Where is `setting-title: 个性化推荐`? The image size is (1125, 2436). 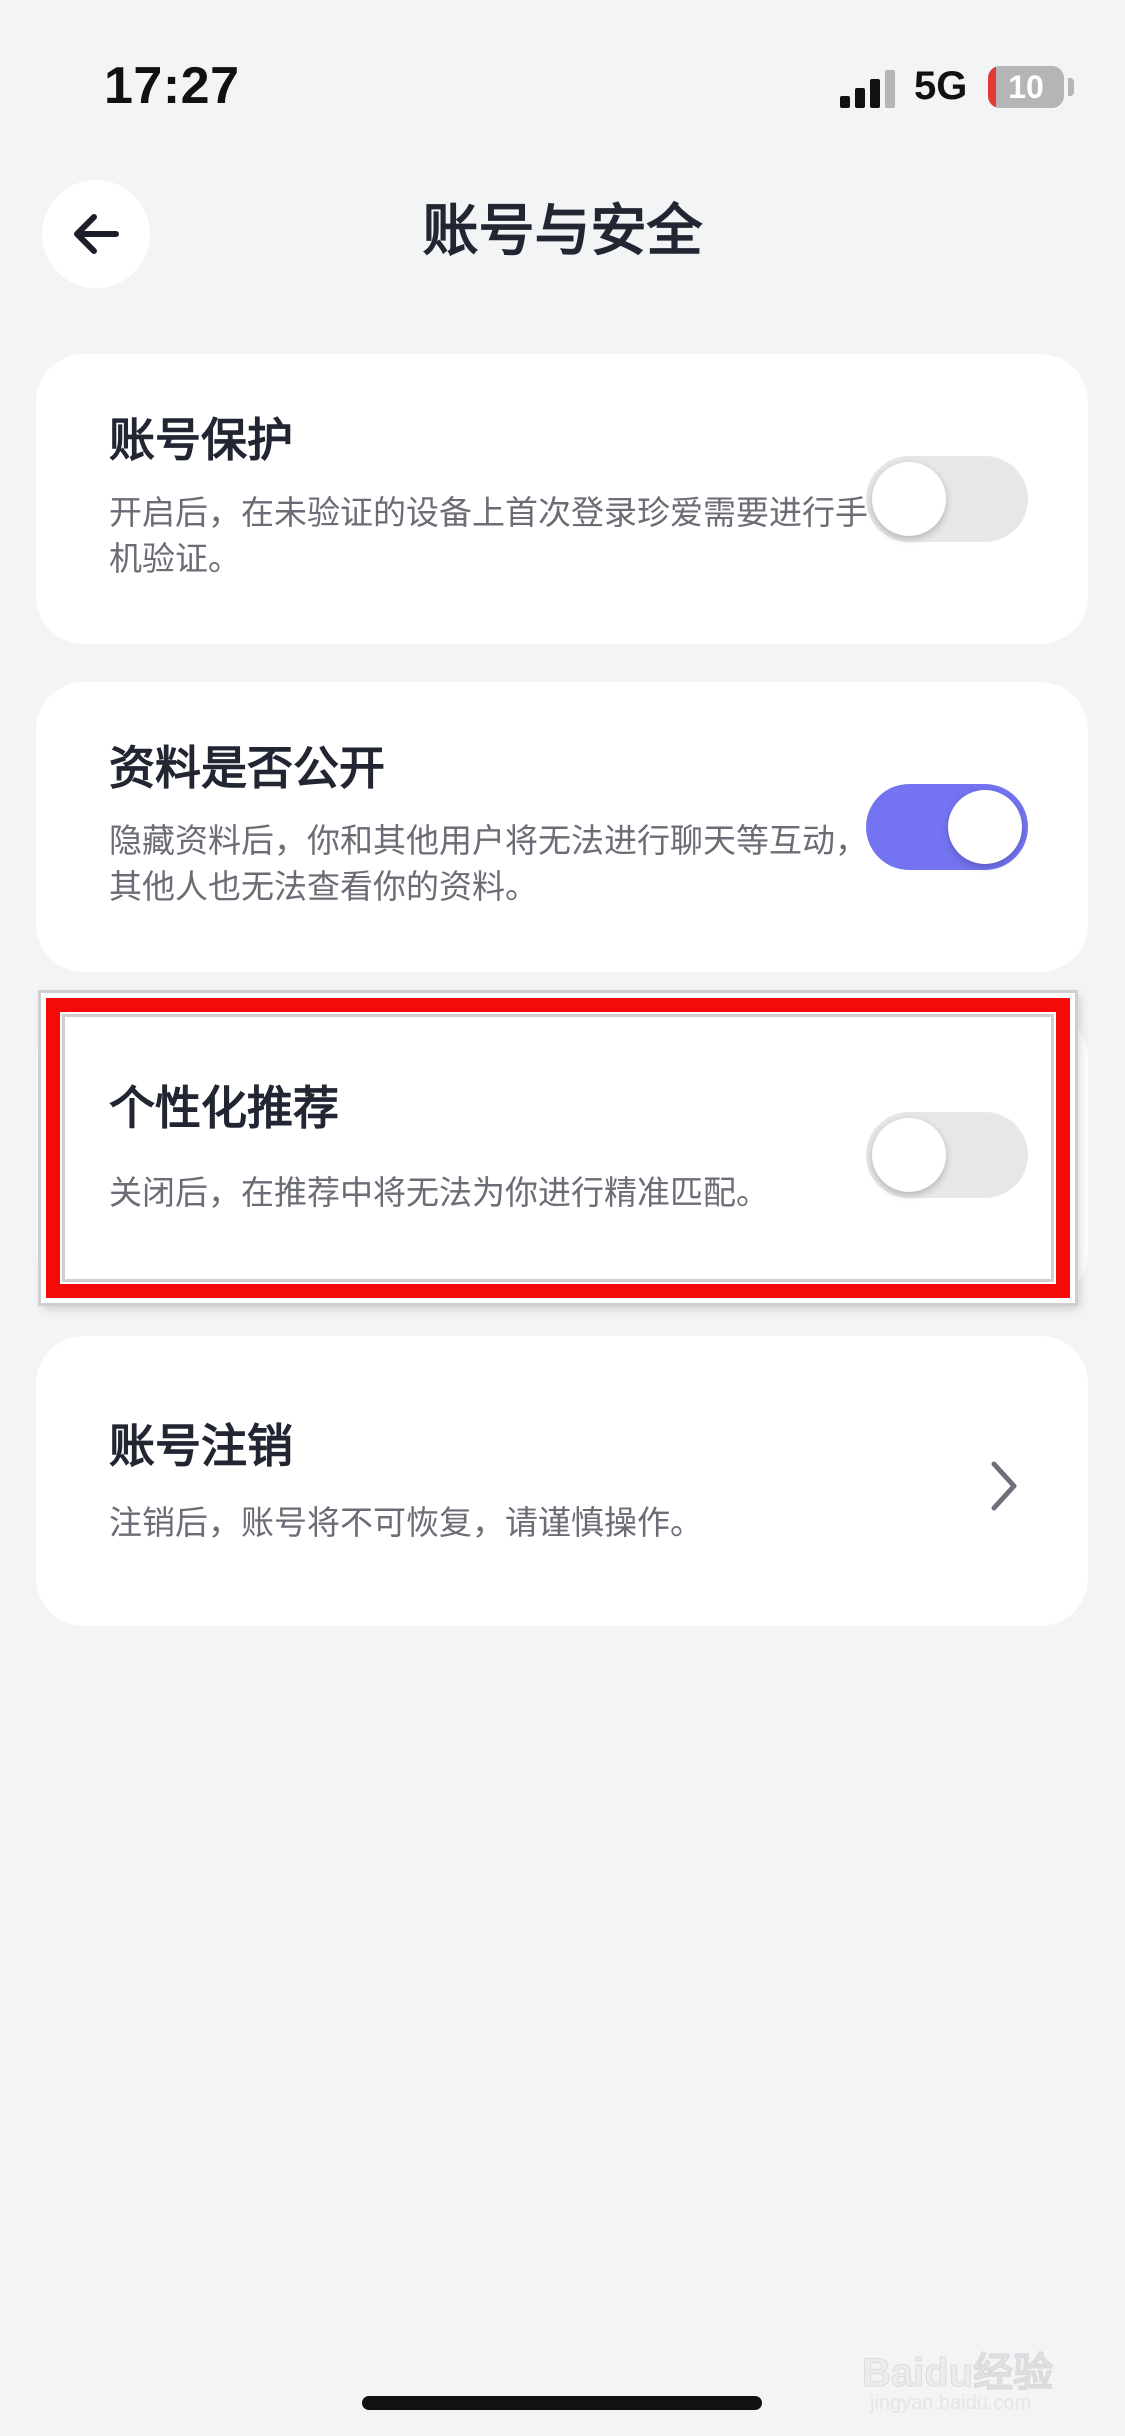 setting-title: 个性化推荐 is located at coordinates (224, 1108).